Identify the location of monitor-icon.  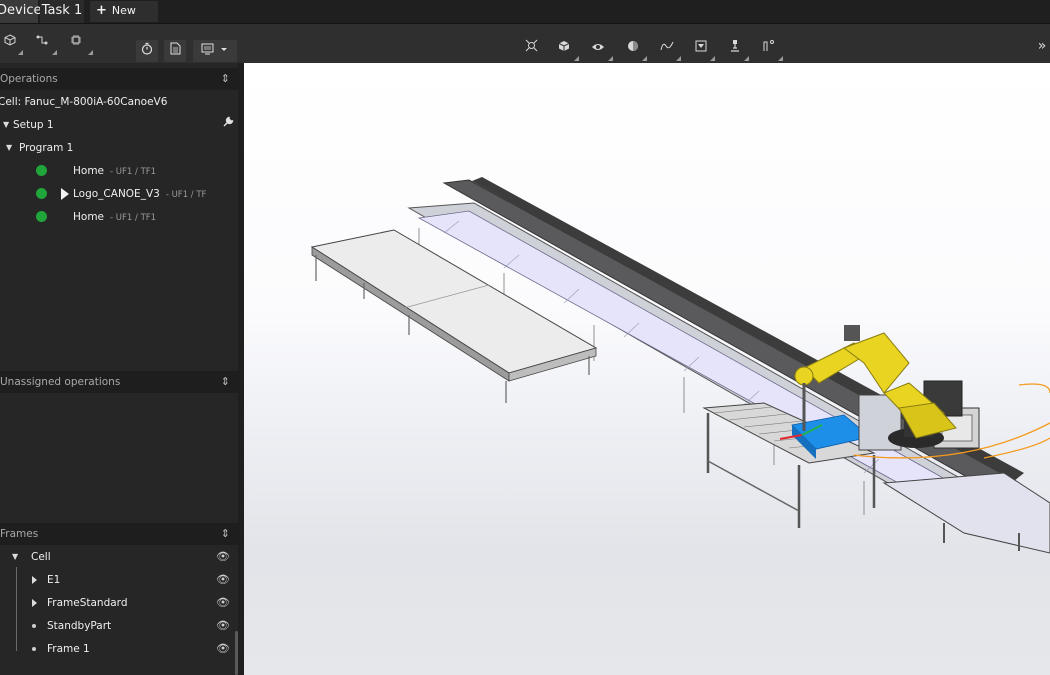
(214, 49).